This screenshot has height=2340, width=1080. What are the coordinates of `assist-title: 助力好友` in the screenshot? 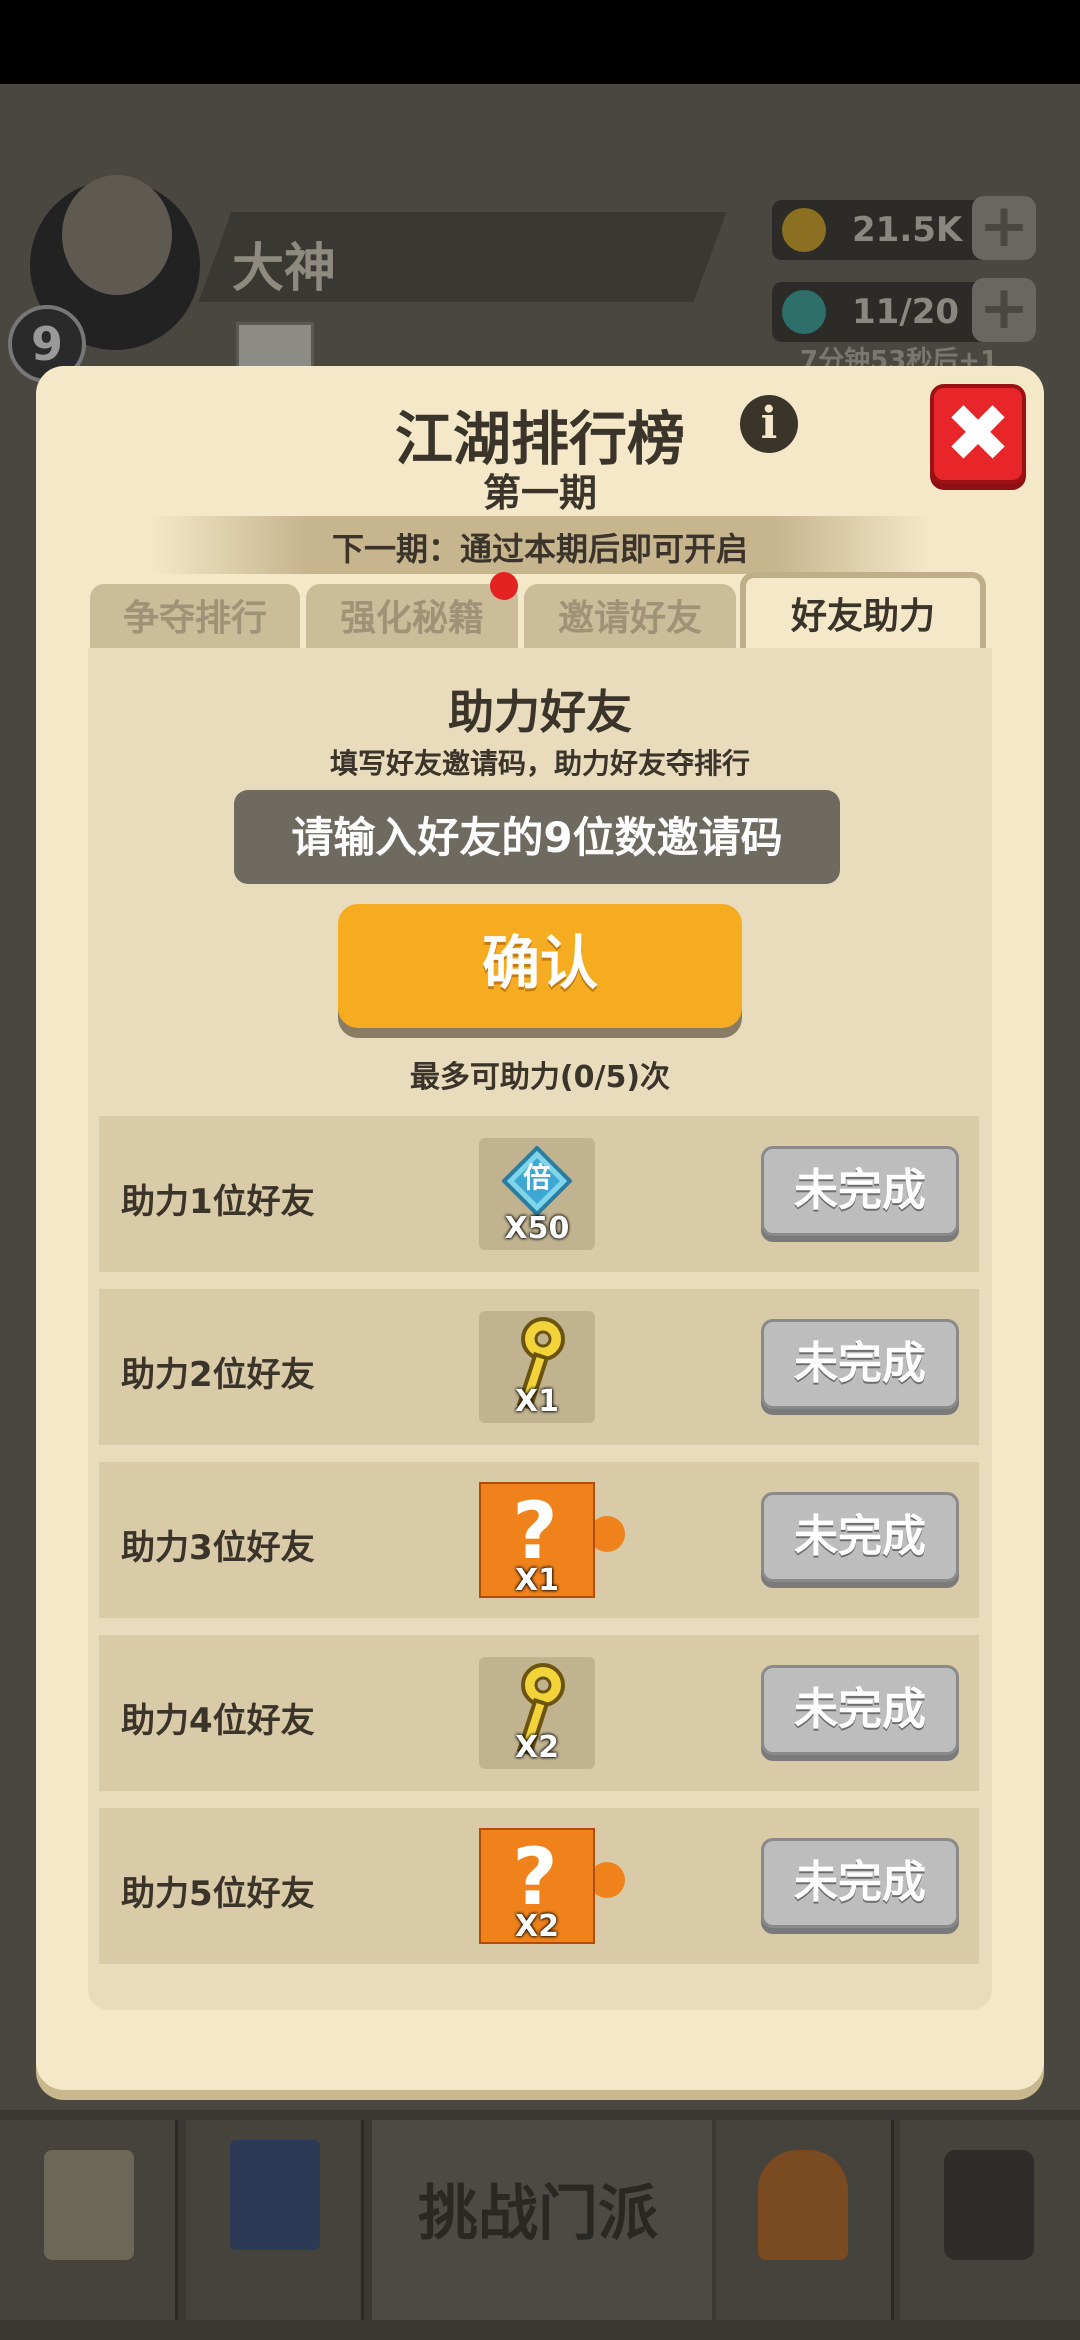 It's located at (540, 712).